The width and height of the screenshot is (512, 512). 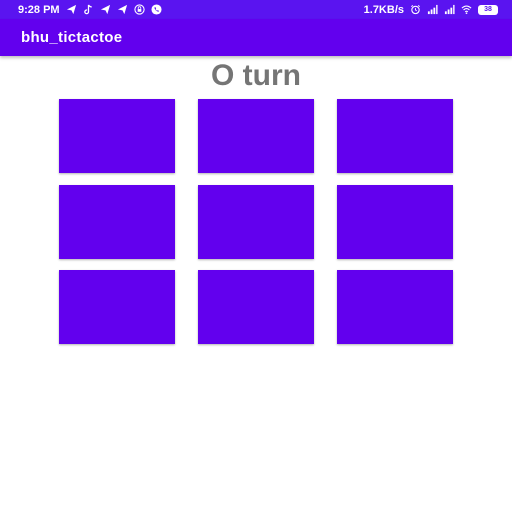 What do you see at coordinates (117, 136) in the screenshot?
I see `board-cell-r1-c1` at bounding box center [117, 136].